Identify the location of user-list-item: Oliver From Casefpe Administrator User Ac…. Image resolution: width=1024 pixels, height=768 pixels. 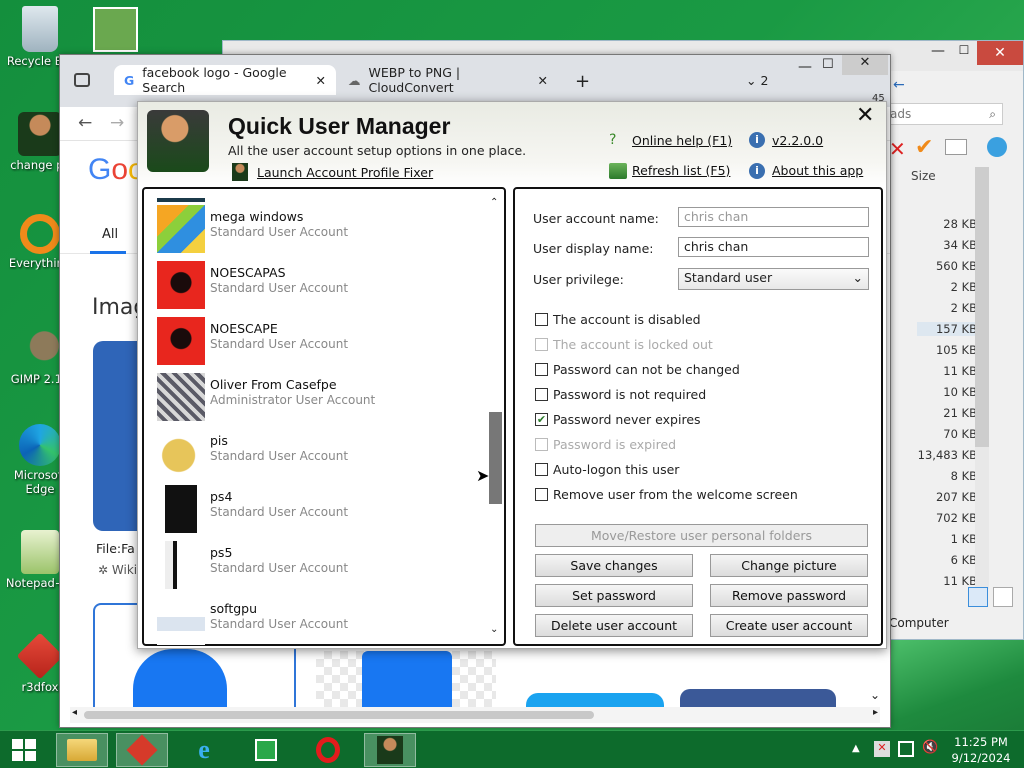
(322, 399).